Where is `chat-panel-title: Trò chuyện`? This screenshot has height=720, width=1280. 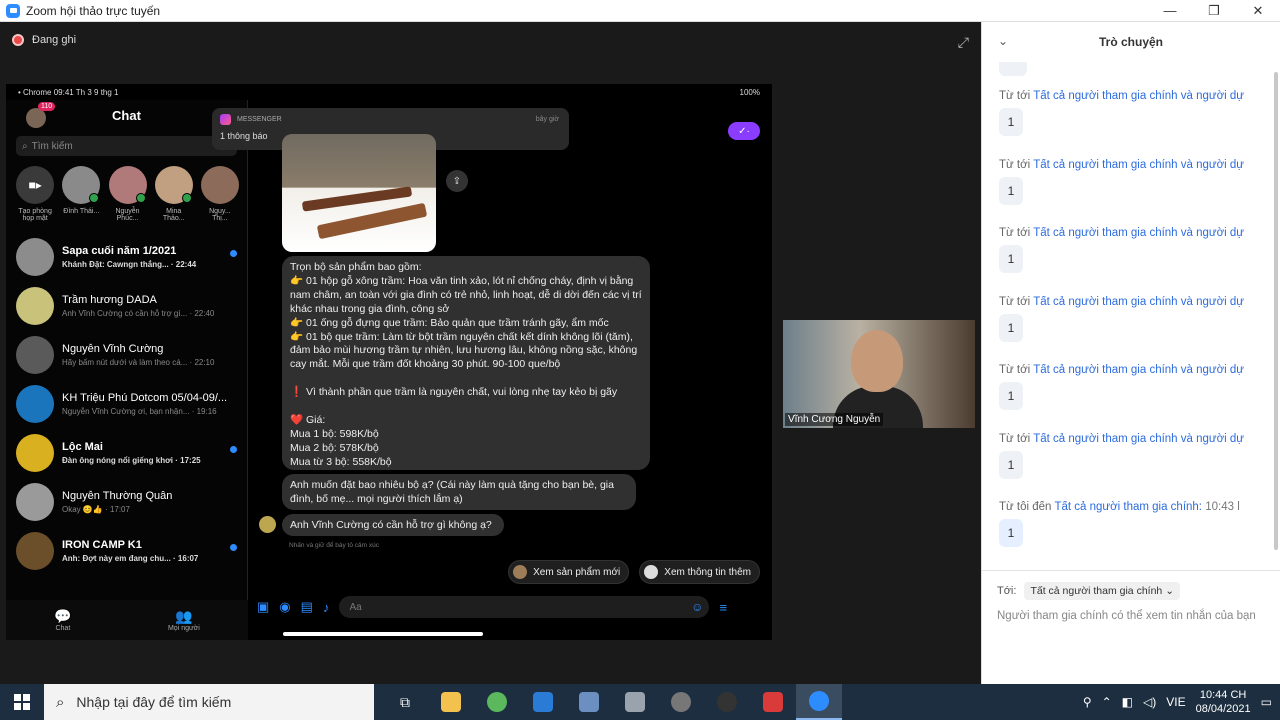
chat-panel-title: Trò chuyện is located at coordinates (1130, 42).